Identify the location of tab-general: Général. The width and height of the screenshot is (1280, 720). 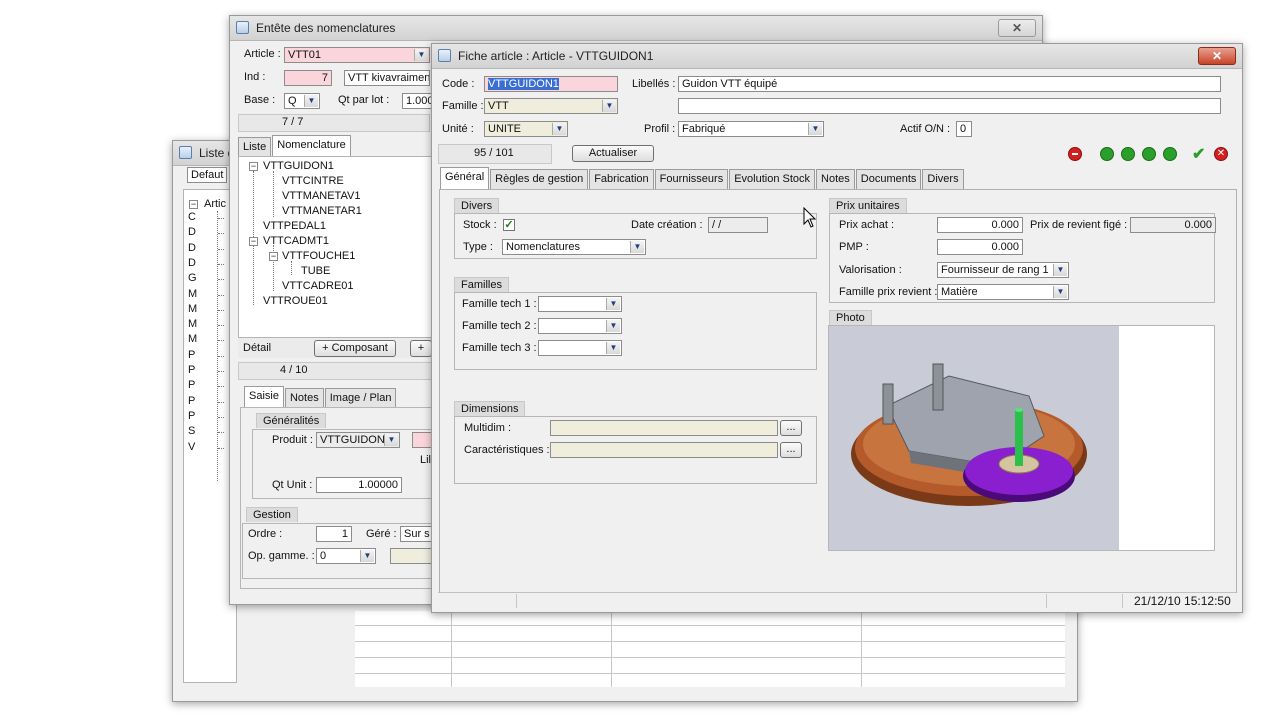
(465, 178).